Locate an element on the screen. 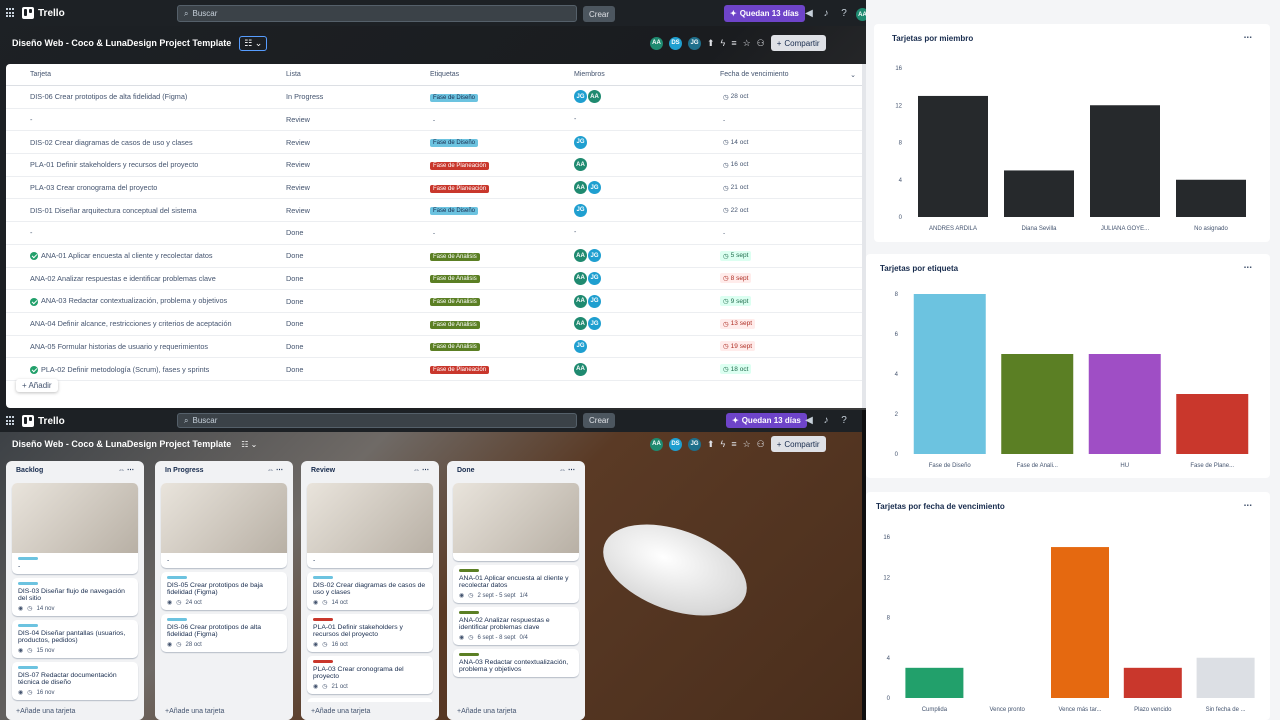 The height and width of the screenshot is (720, 1280). due-date: ◷ 18 oct is located at coordinates (736, 369).